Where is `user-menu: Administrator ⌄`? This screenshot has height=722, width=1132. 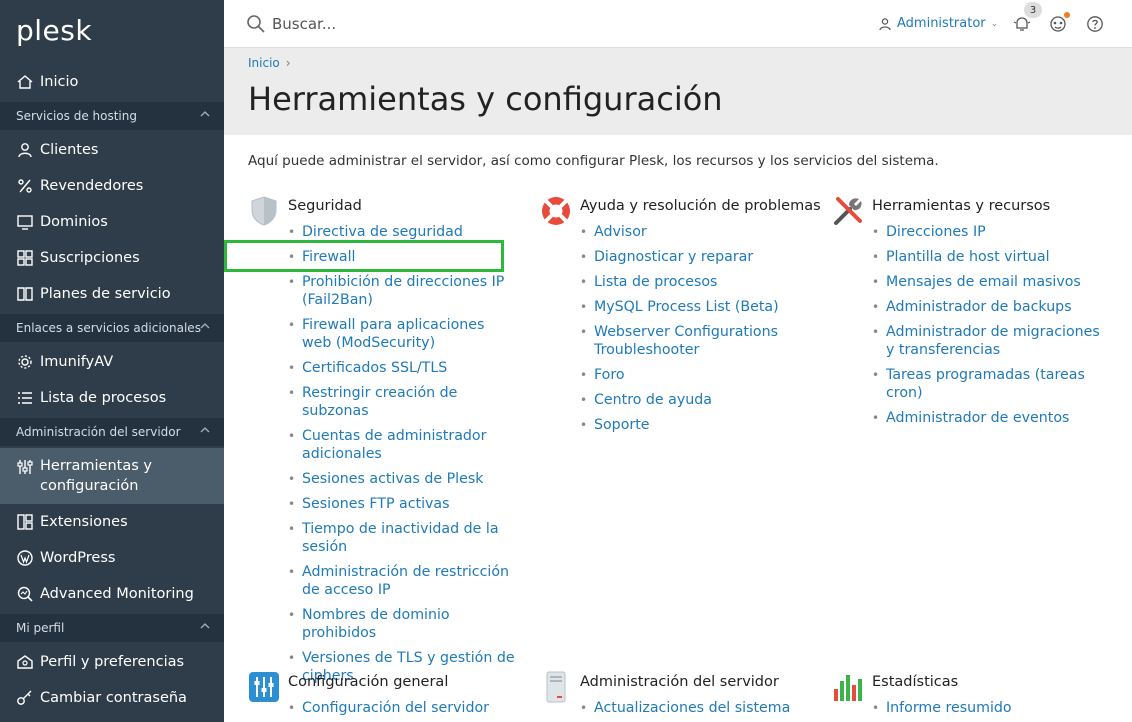 user-menu: Administrator ⌄ is located at coordinates (938, 23).